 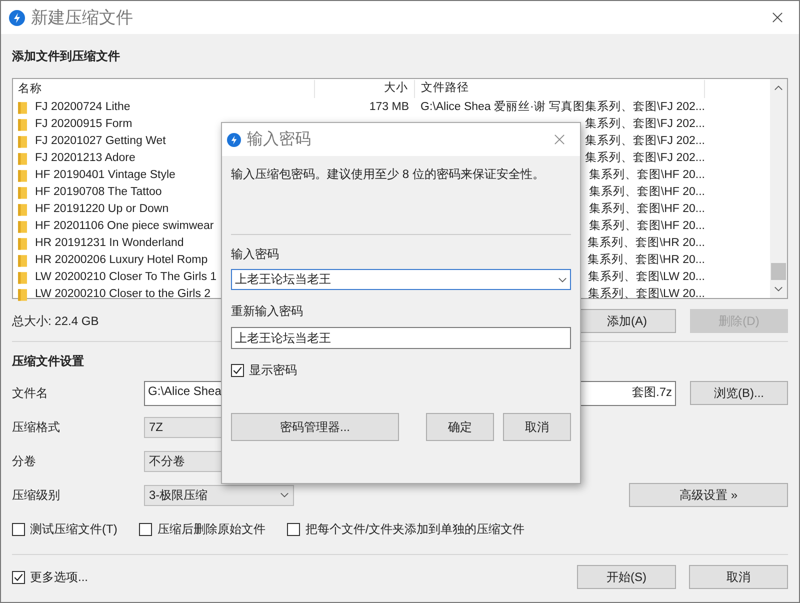 I want to click on ok-button: 确定, so click(x=460, y=427).